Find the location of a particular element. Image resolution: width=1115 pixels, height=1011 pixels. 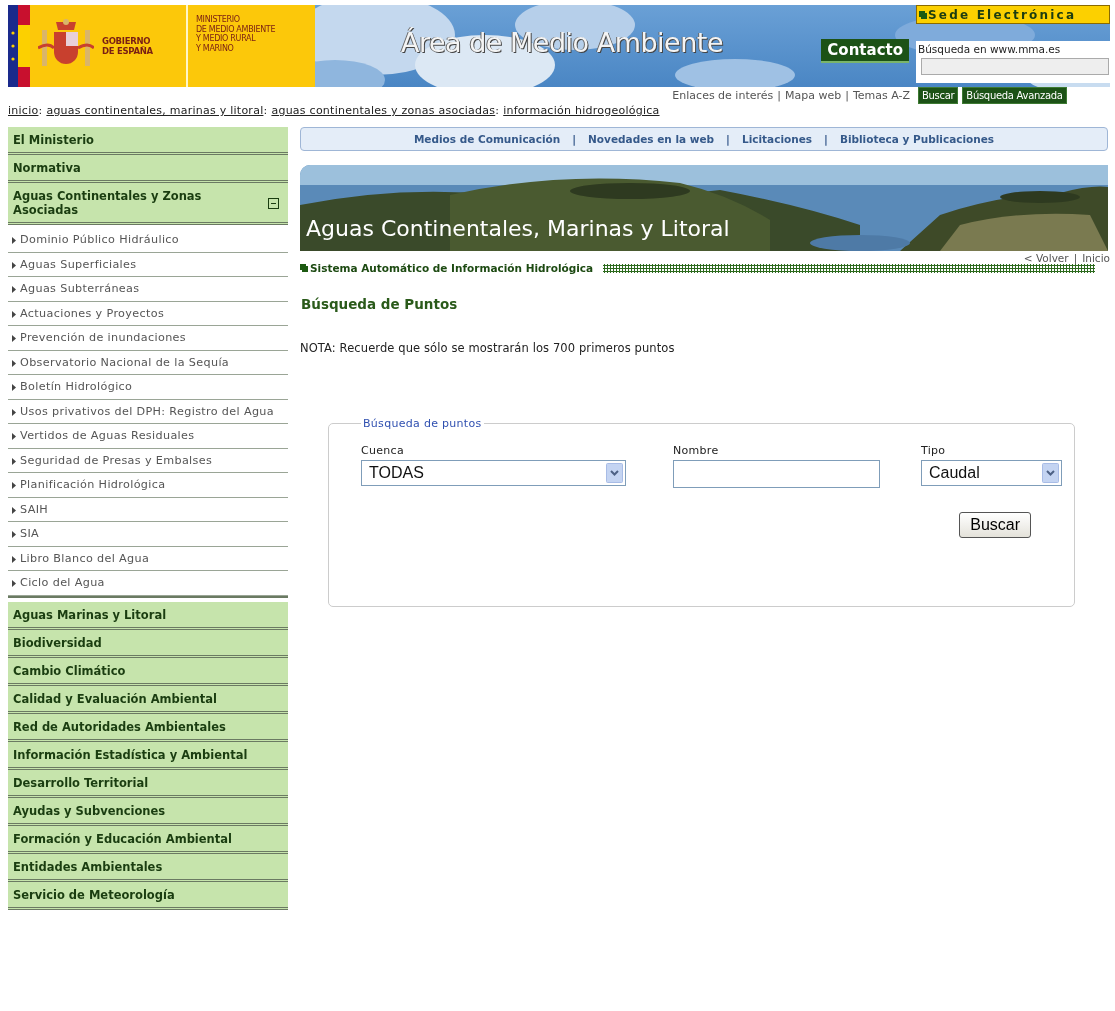

field-label: Nombre is located at coordinates (696, 450).